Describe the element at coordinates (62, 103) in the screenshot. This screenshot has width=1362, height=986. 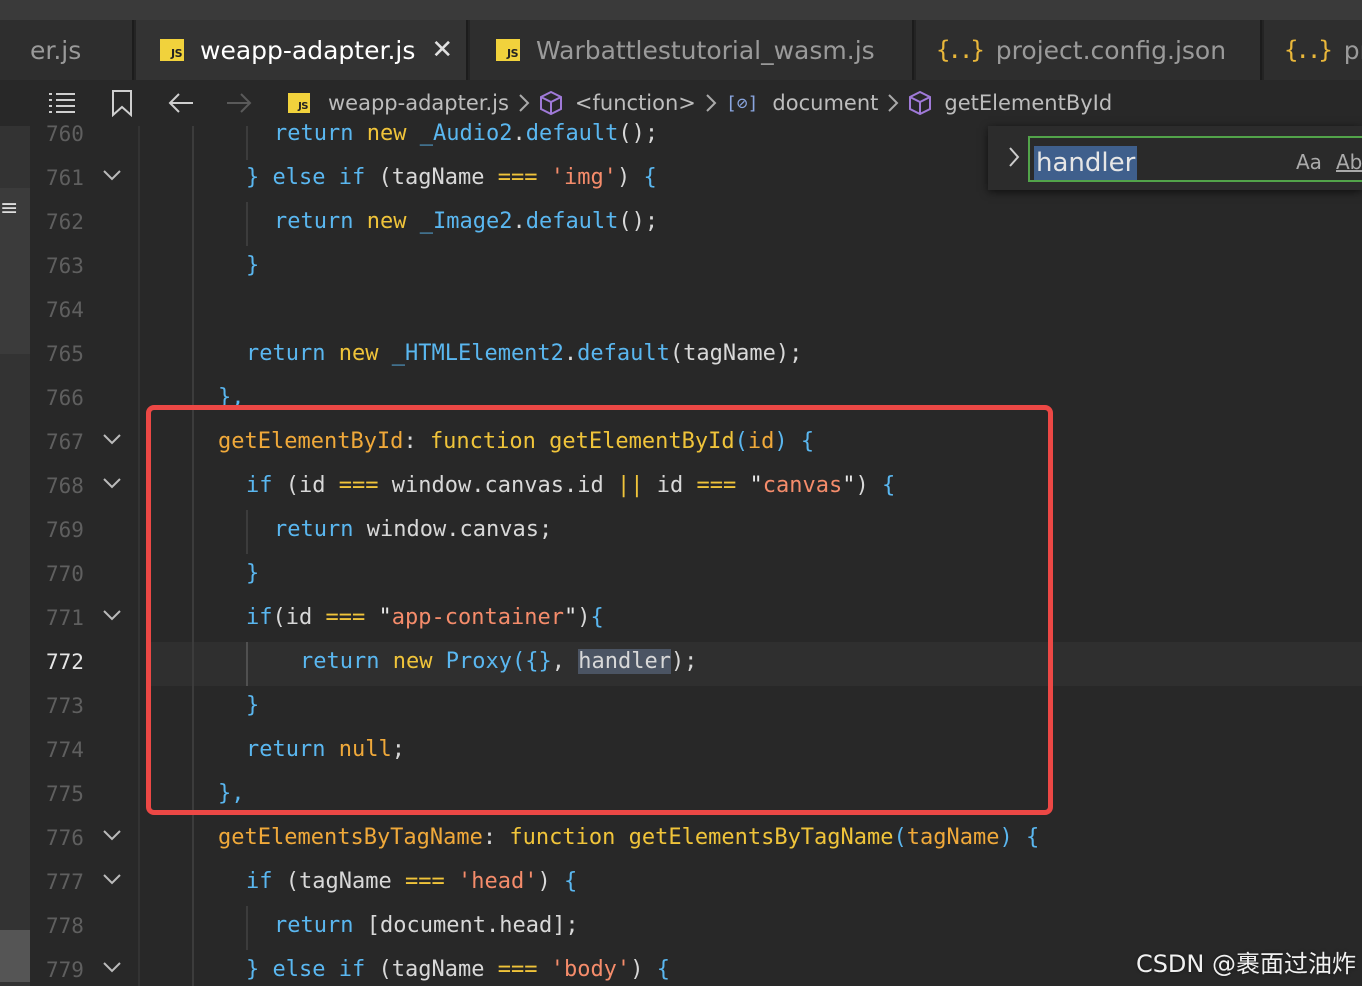
I see `list-icon` at that location.